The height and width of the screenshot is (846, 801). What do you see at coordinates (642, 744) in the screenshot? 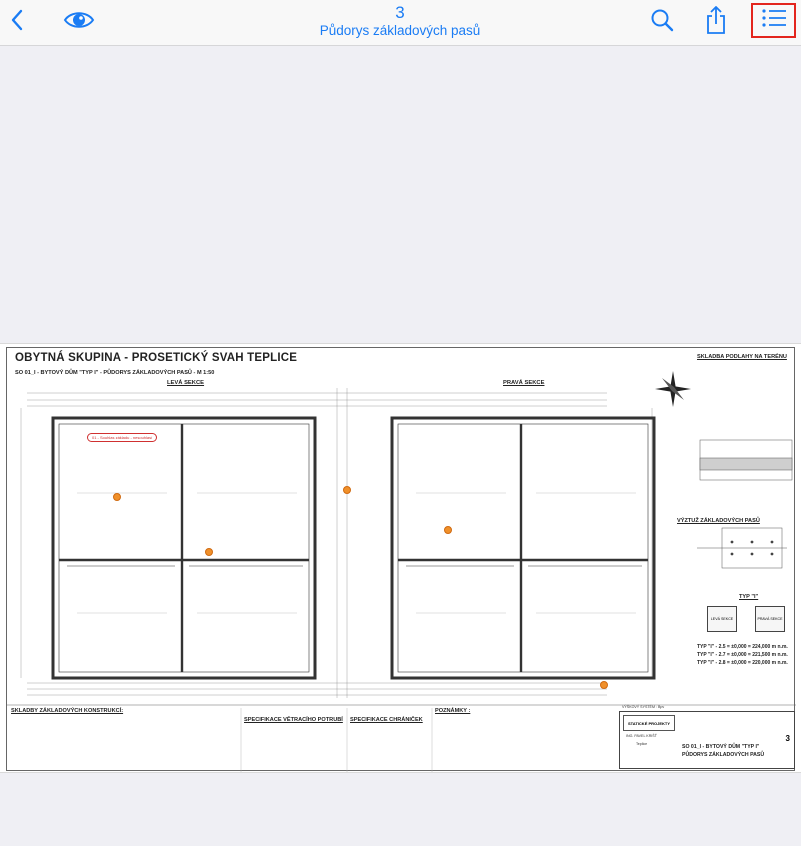
I see `firm-city: Teplice` at bounding box center [642, 744].